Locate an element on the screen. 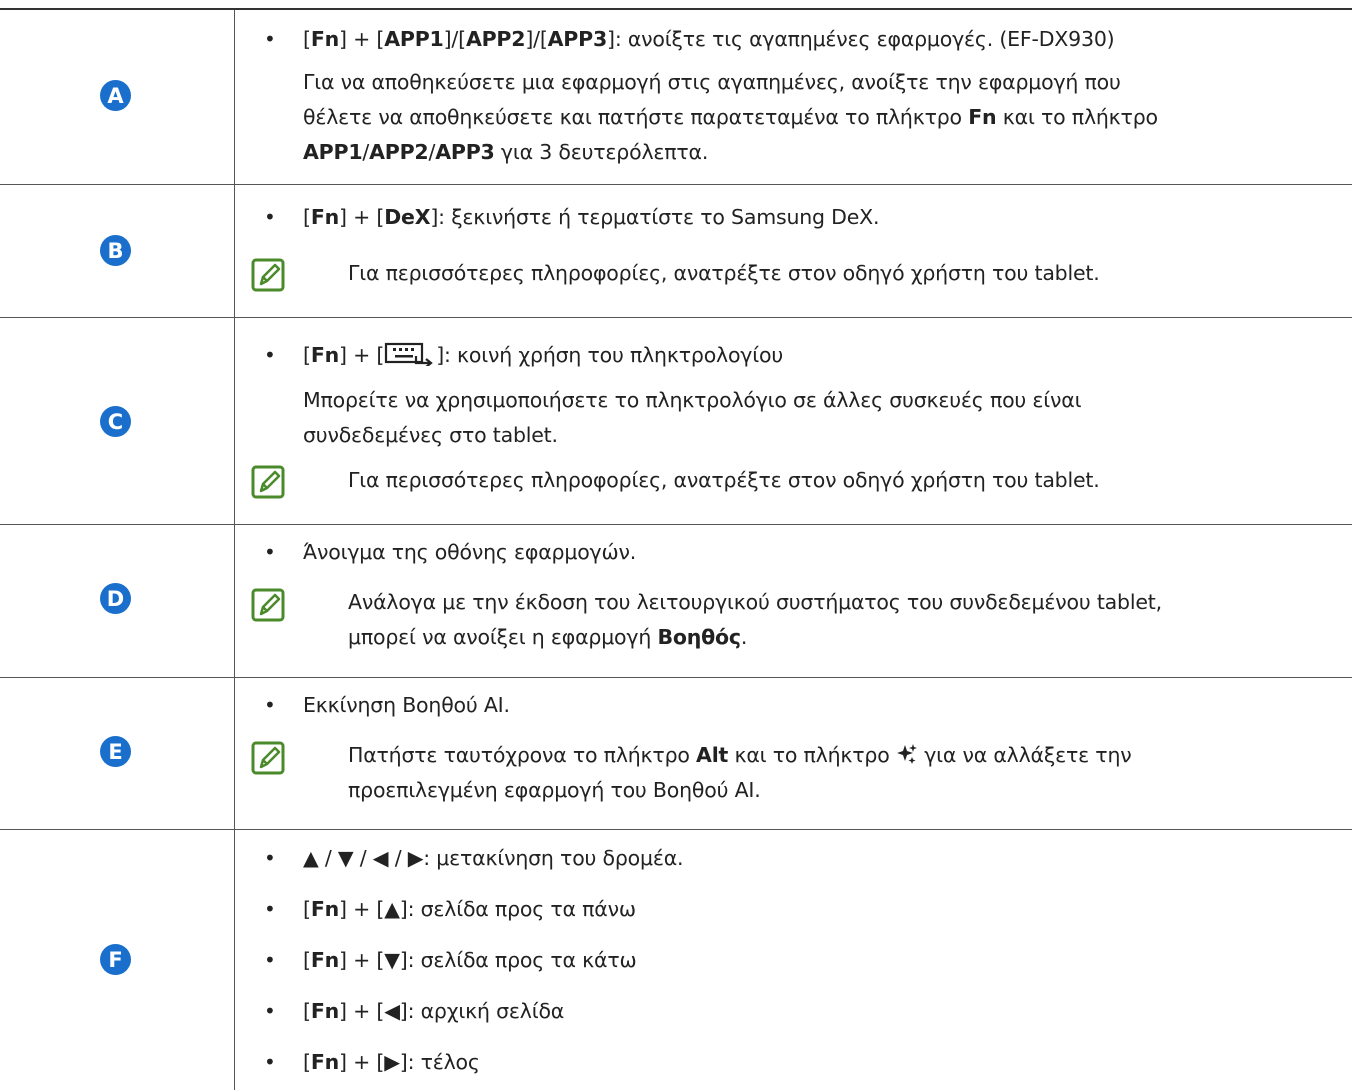 This screenshot has width=1354, height=1090. key-column: B is located at coordinates (117, 251).